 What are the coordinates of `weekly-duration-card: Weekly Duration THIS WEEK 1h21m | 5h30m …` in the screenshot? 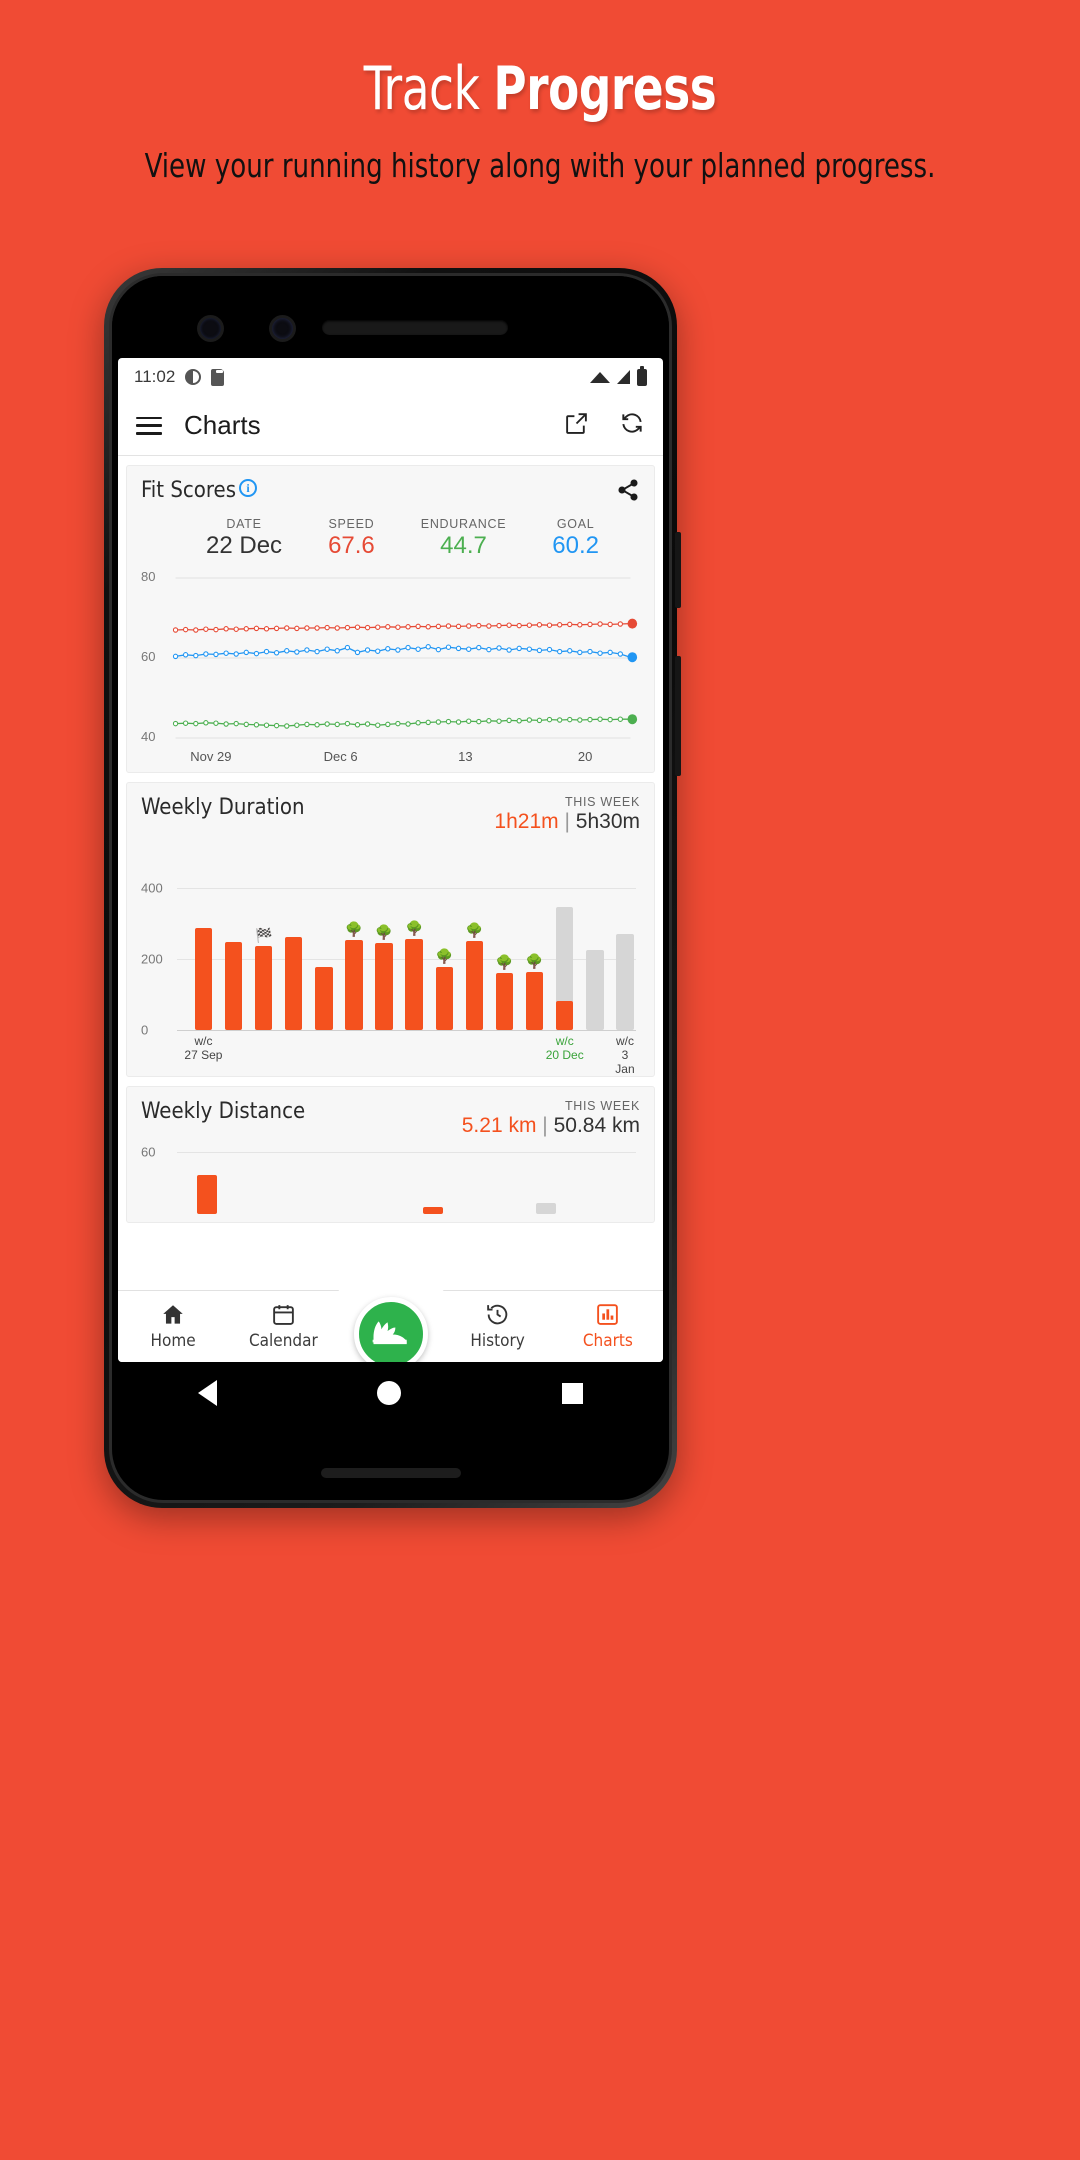 It's located at (390, 929).